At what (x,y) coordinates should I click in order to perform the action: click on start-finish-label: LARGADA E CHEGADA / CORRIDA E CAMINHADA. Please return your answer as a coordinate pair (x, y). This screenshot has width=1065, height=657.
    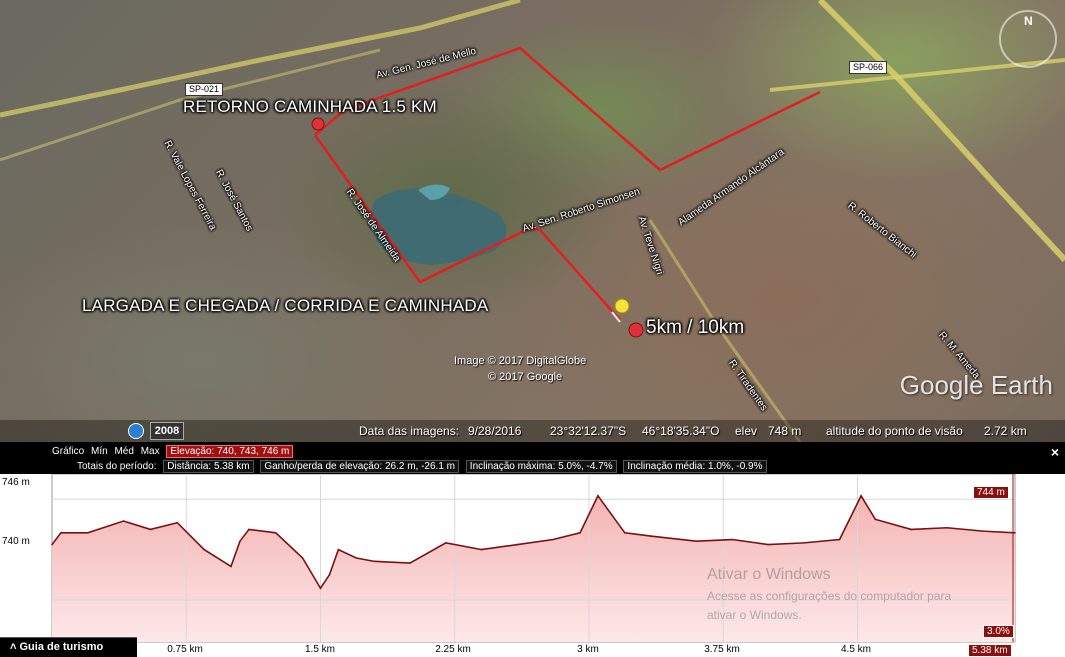
    Looking at the image, I should click on (285, 305).